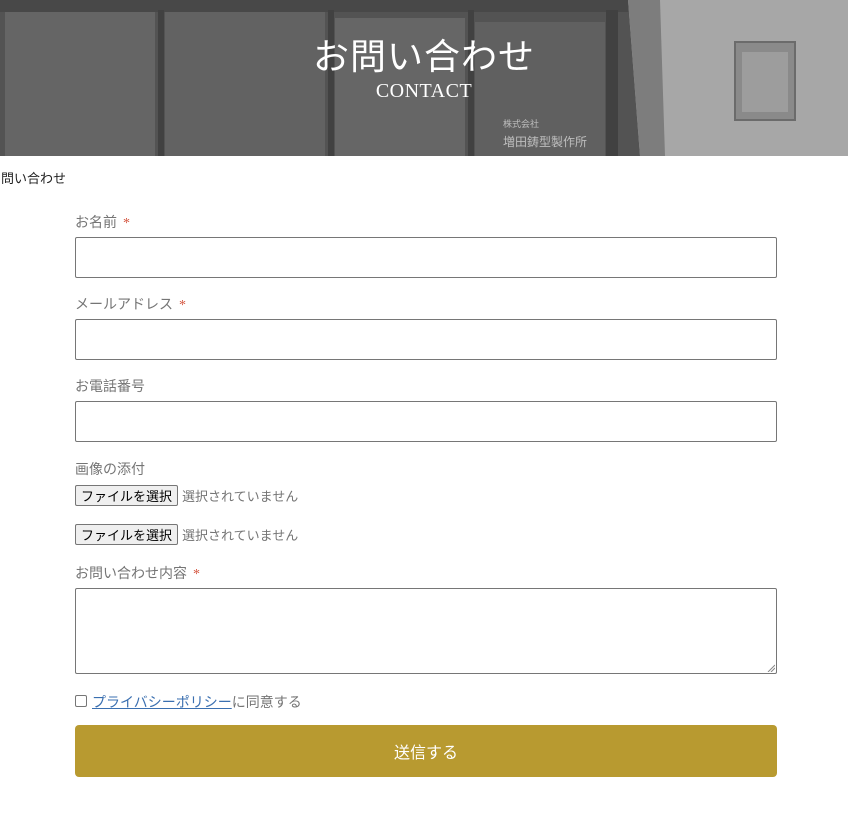 The image size is (848, 817). What do you see at coordinates (81, 701) in the screenshot?
I see `privacy-checkbox` at bounding box center [81, 701].